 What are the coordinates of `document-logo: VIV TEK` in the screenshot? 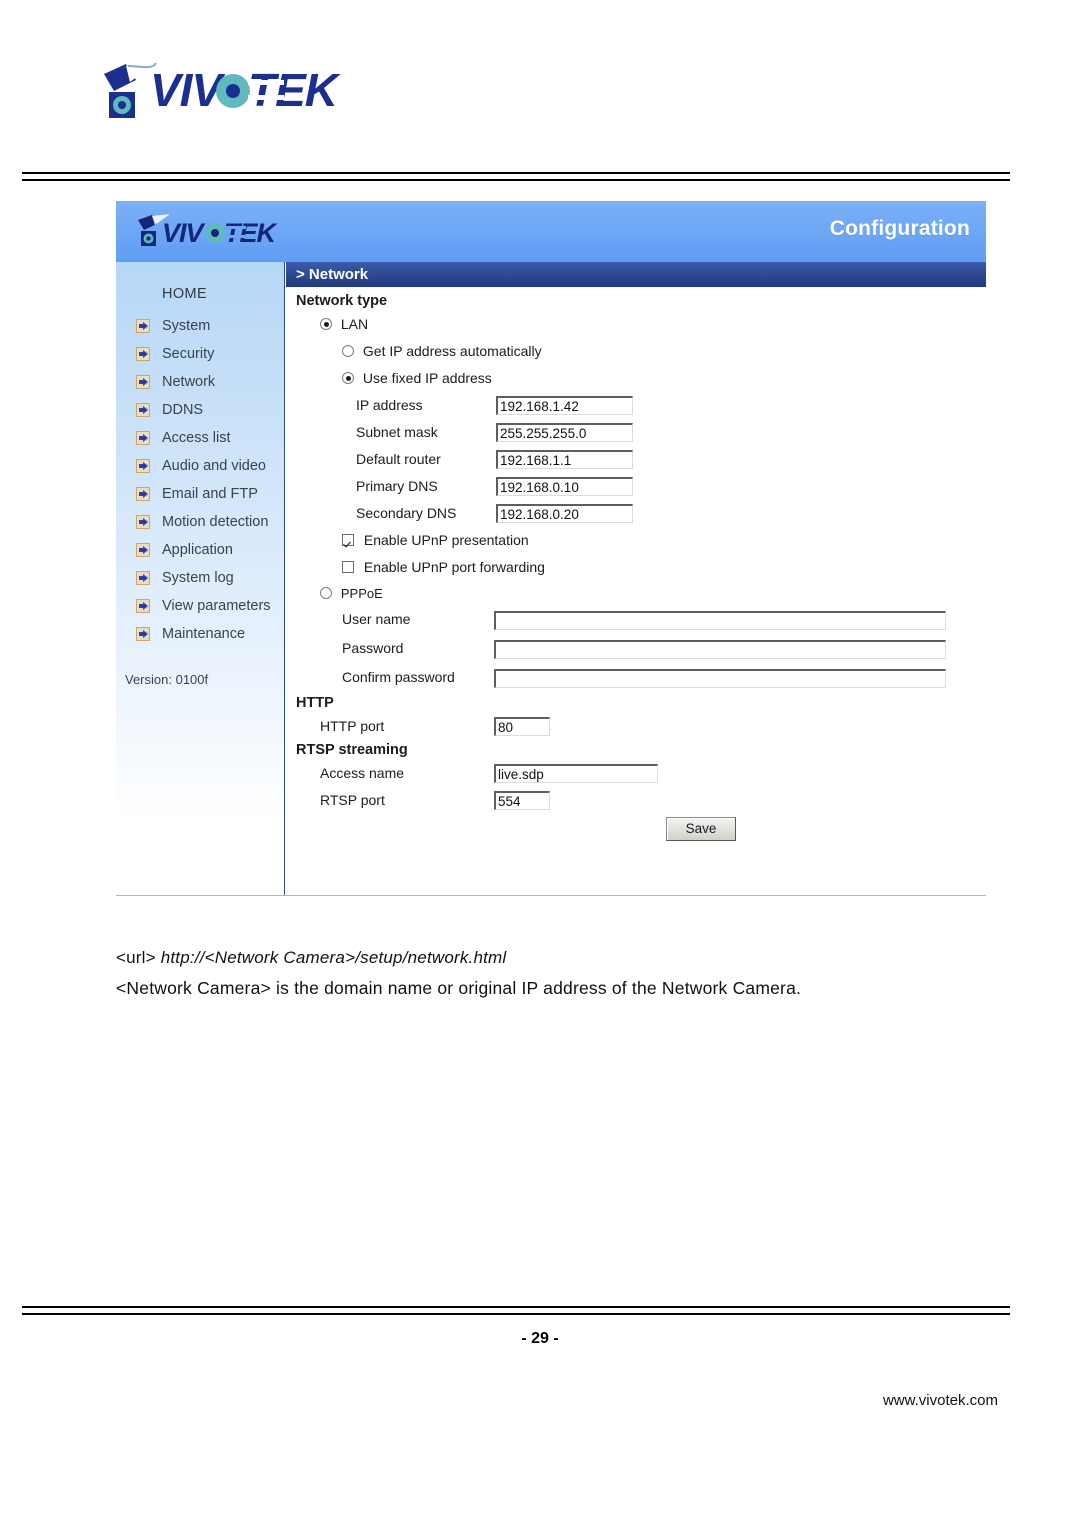 It's located at (221, 92).